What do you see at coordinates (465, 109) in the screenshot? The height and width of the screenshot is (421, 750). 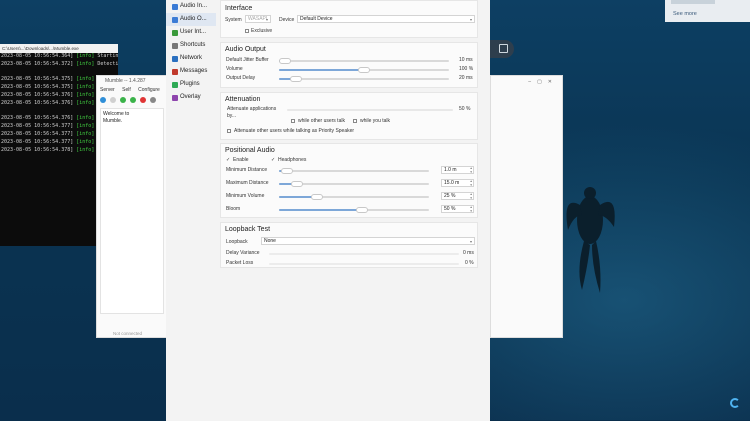 I see `attenuate-value: 50 %` at bounding box center [465, 109].